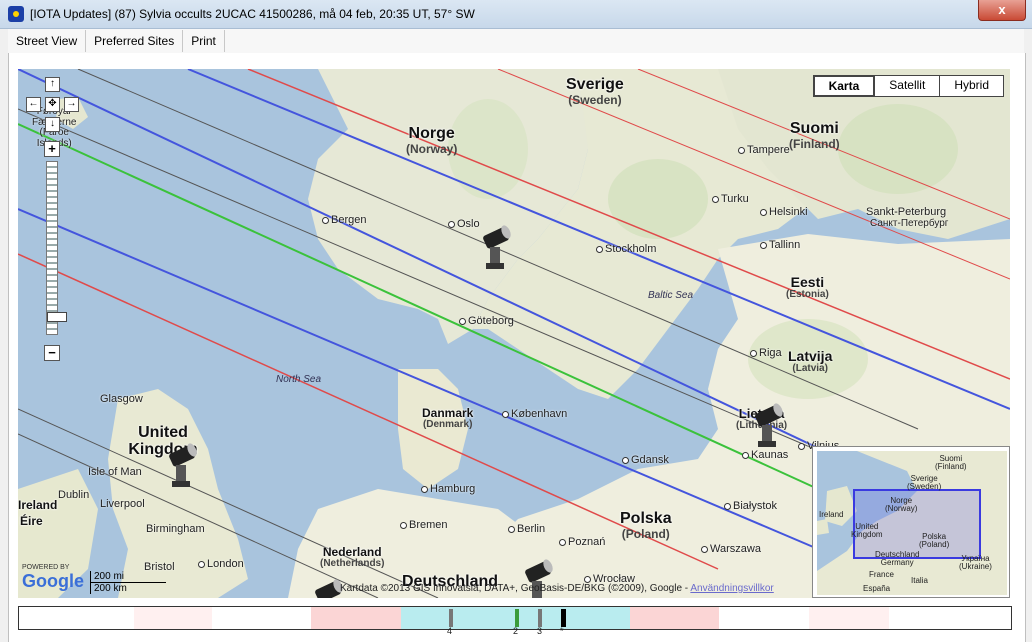 The width and height of the screenshot is (1032, 642). I want to click on city-label: Białystok, so click(750, 506).